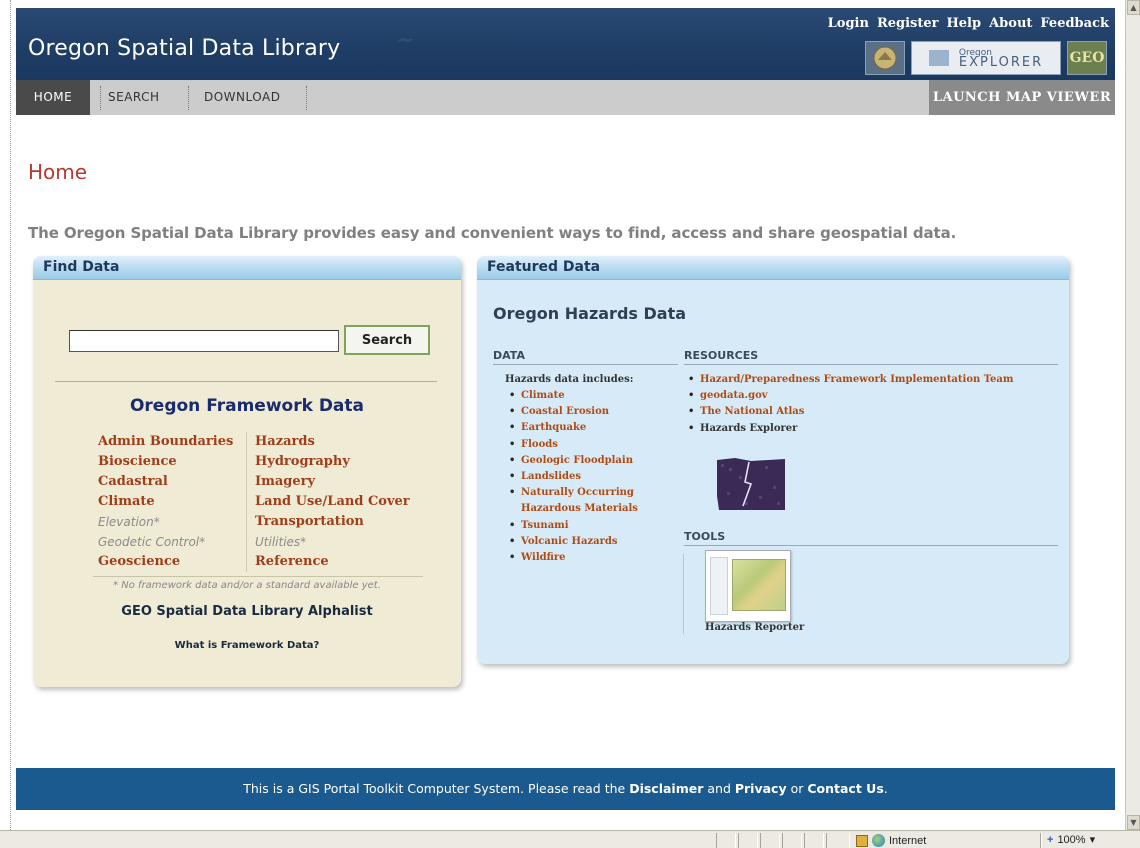  I want to click on resource-link: Hazards Explorer, so click(871, 429).